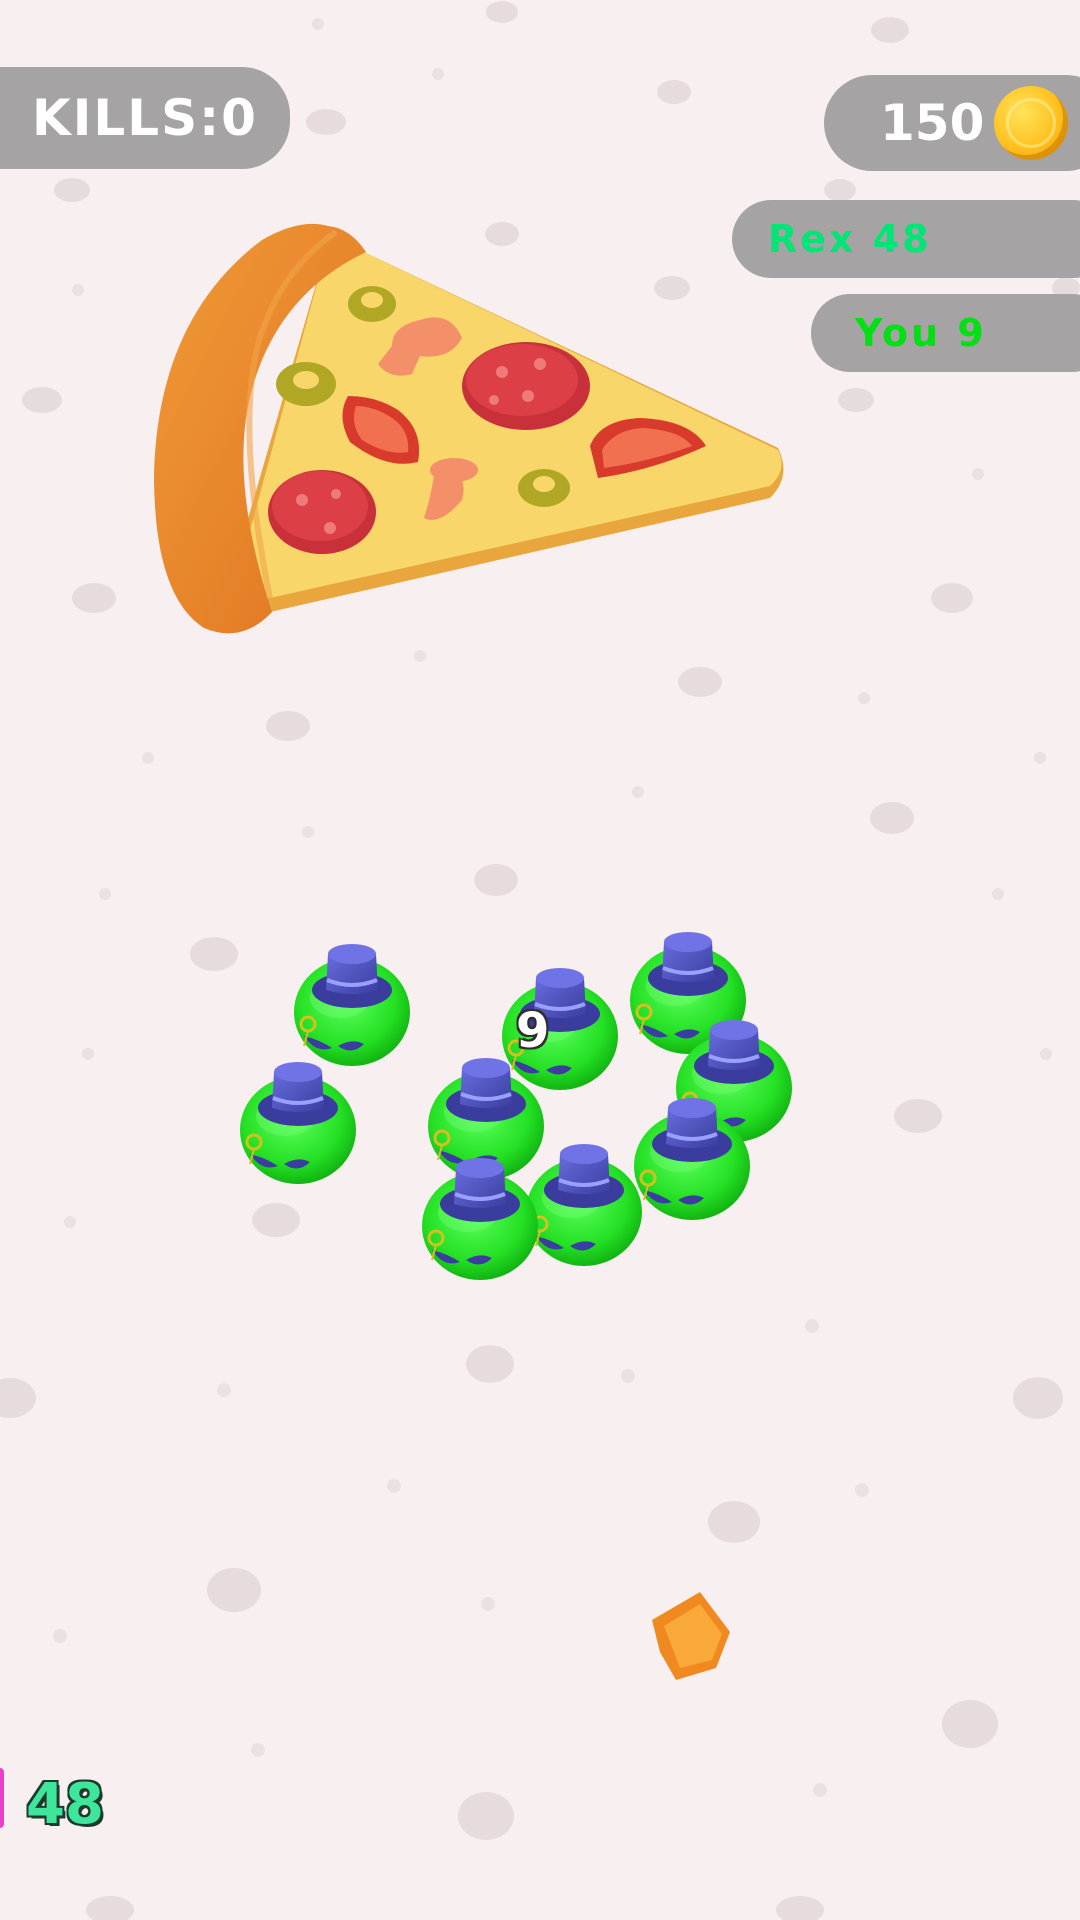 The width and height of the screenshot is (1080, 1920). What do you see at coordinates (945, 333) in the screenshot?
I see `leaderboard-entry-player: You 9` at bounding box center [945, 333].